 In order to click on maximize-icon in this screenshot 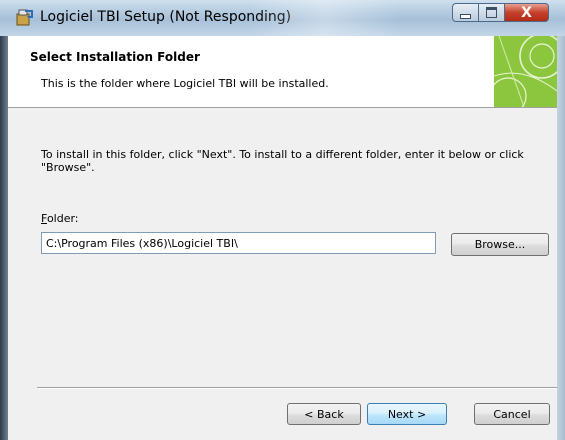, I will do `click(491, 12)`.